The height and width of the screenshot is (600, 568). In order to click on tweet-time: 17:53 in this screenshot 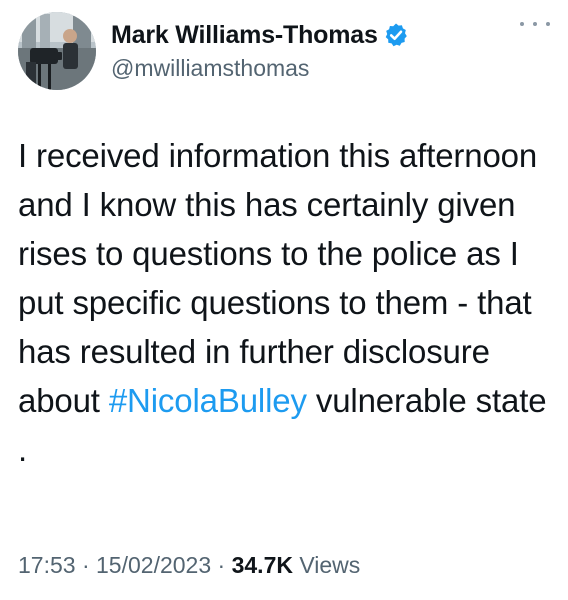, I will do `click(47, 565)`.